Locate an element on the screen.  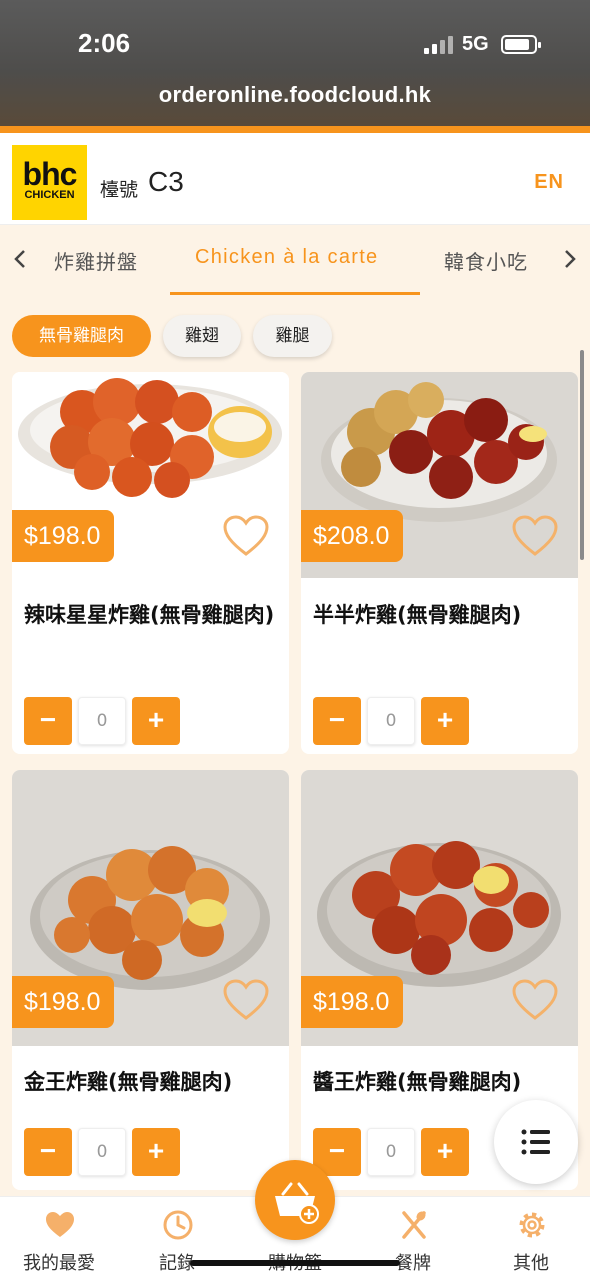
nav-menu: 餐牌 is located at coordinates (413, 1238).